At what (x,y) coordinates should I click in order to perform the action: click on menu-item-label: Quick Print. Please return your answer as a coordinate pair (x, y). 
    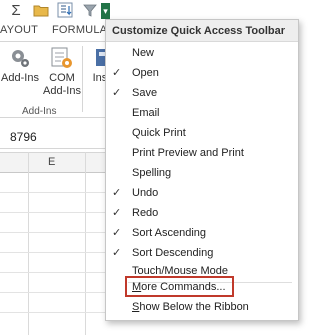
    Looking at the image, I should click on (159, 133).